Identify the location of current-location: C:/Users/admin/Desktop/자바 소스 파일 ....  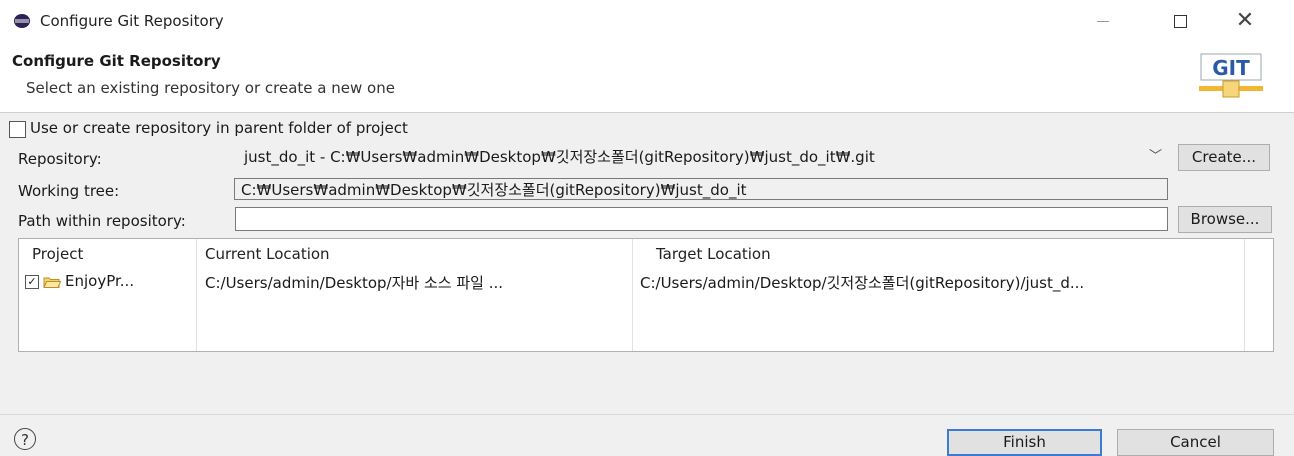
(354, 283).